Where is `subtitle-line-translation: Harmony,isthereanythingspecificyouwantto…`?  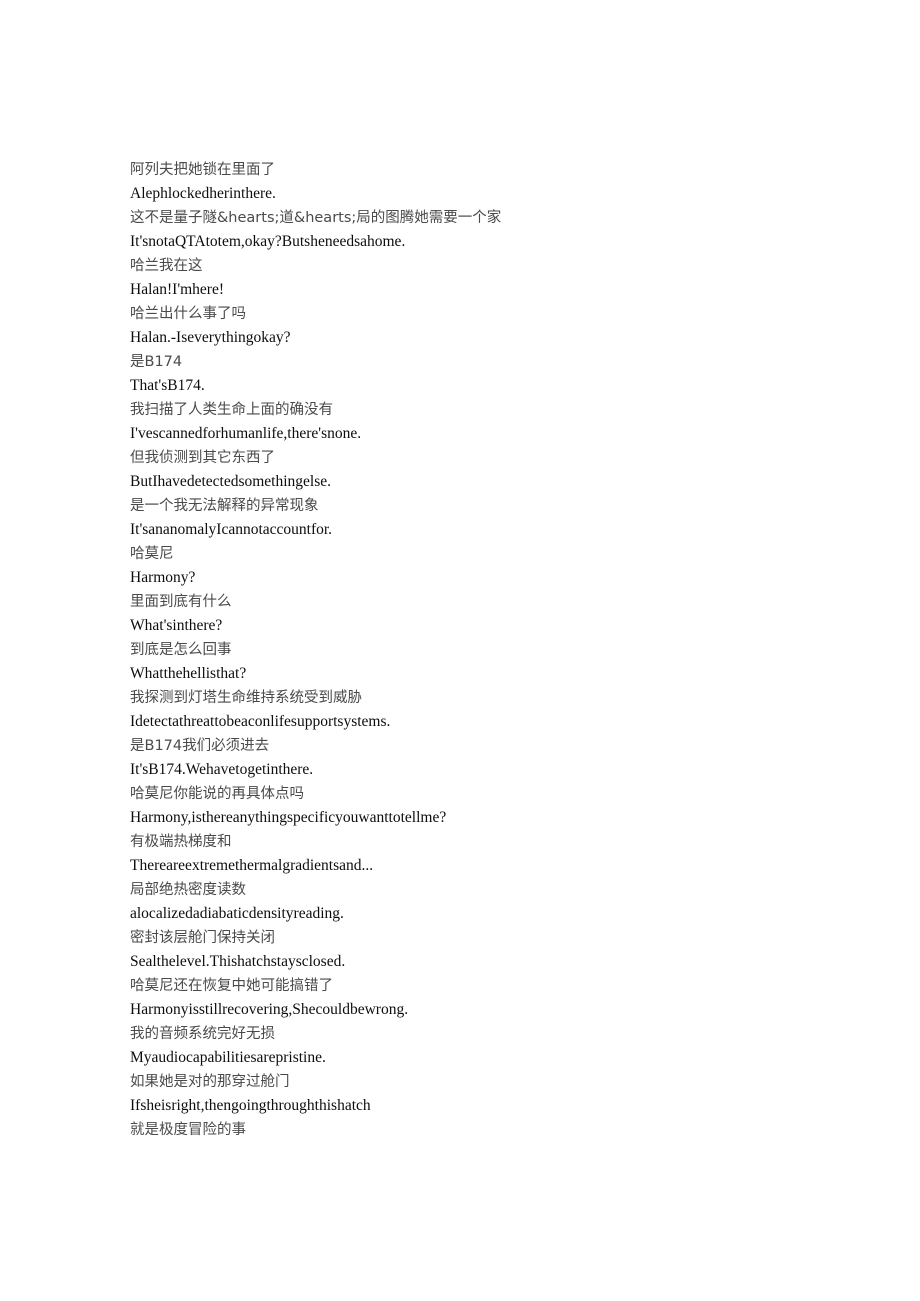
subtitle-line-translation: Harmony,isthereanythingspecificyouwantto… is located at coordinates (288, 817).